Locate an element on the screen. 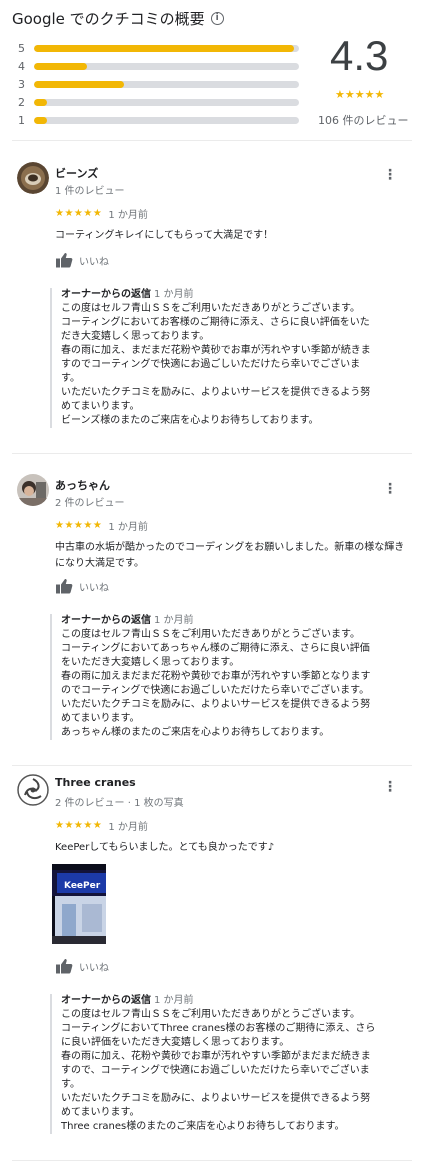 The image size is (428, 1166). summary-title: Google でのクチコミの概要 i is located at coordinates (118, 18).